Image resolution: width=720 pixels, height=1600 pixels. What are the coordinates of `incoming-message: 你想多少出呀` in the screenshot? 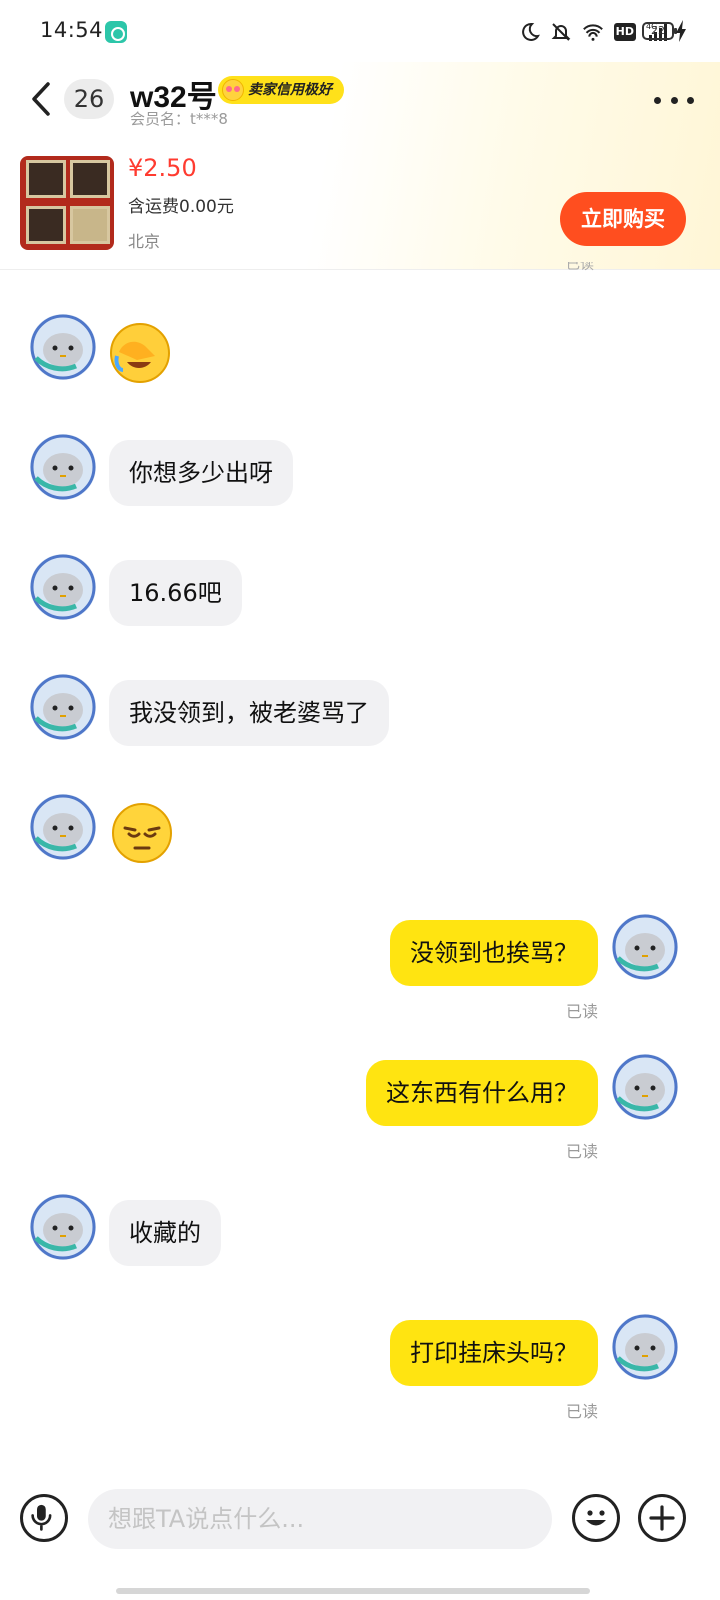 It's located at (201, 473).